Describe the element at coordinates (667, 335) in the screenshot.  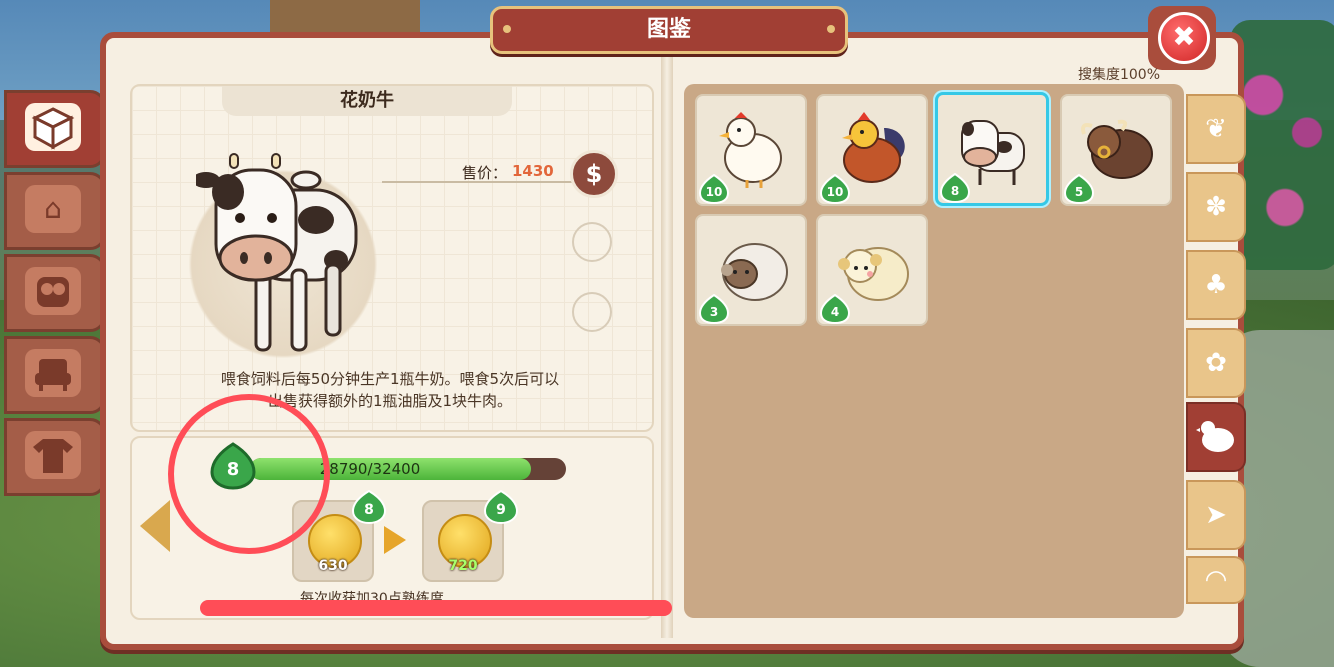
I see `book-spine` at that location.